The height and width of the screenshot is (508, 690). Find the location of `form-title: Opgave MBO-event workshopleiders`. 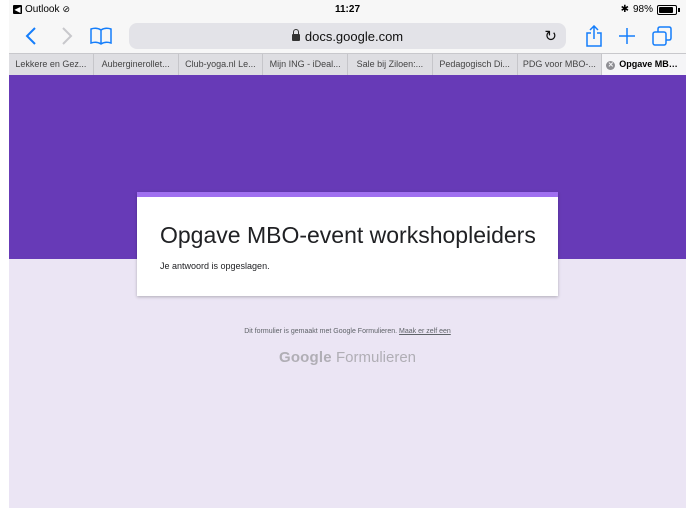

form-title: Opgave MBO-event workshopleiders is located at coordinates (348, 235).